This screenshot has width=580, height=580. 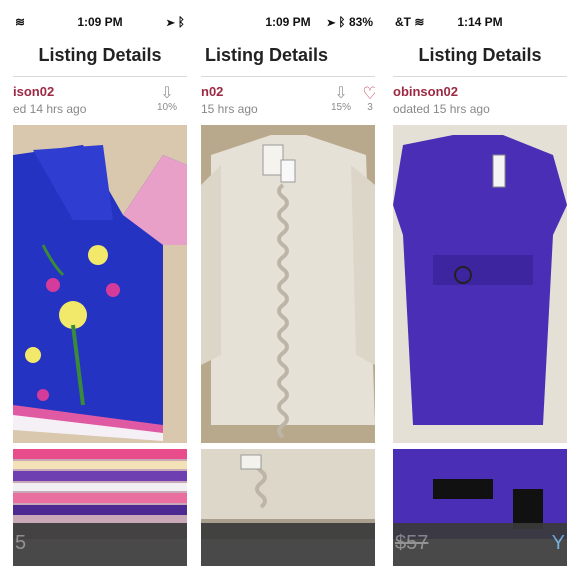 I want to click on price-extra: Y, so click(x=558, y=543).